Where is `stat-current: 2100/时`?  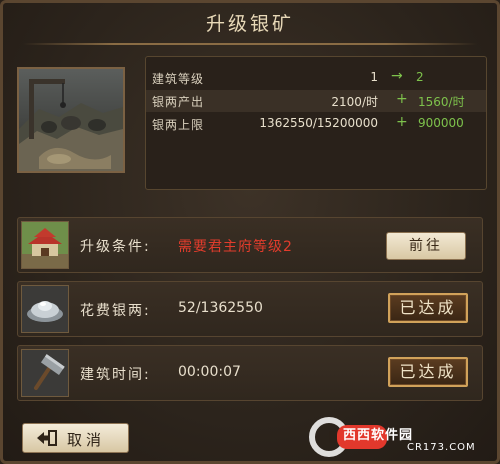
stat-current: 2100/时 is located at coordinates (354, 102).